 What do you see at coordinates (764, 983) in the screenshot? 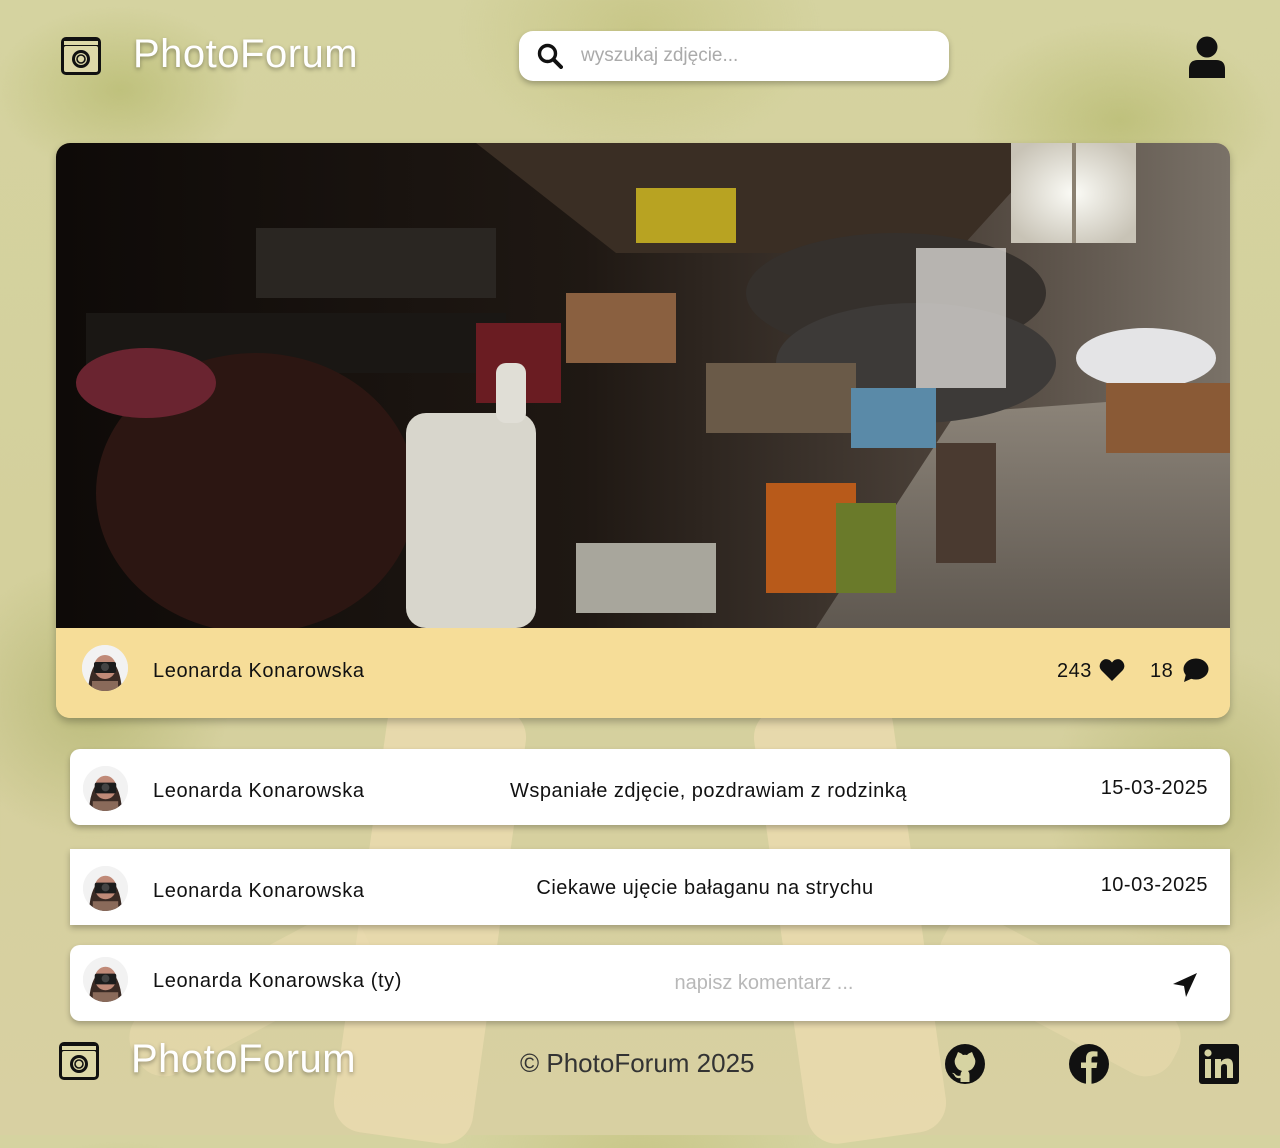
I see `comment-input` at bounding box center [764, 983].